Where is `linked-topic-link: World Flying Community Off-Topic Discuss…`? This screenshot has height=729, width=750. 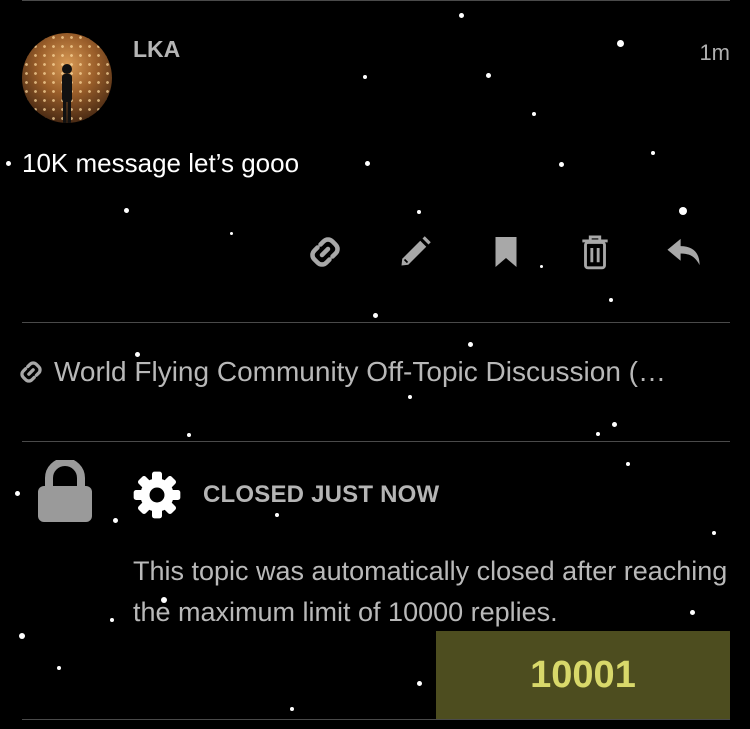 linked-topic-link: World Flying Community Off-Topic Discuss… is located at coordinates (342, 372).